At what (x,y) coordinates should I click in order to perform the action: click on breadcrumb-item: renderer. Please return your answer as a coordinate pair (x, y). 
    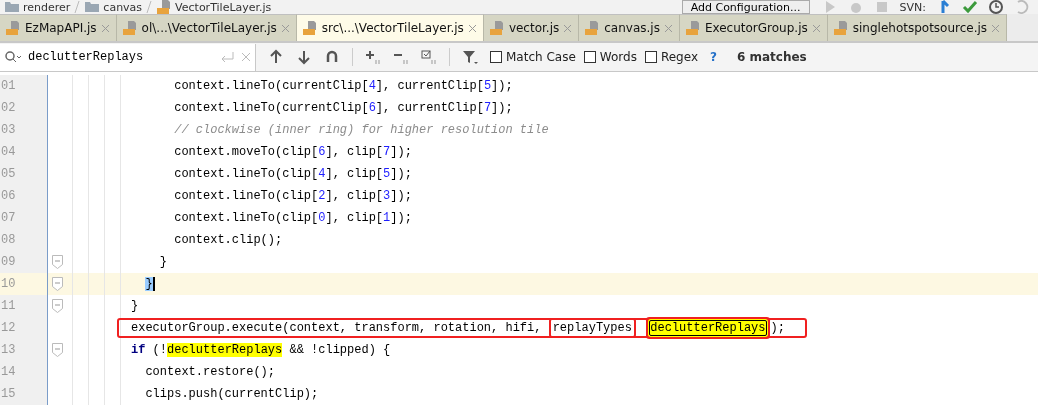
    Looking at the image, I should click on (47, 7).